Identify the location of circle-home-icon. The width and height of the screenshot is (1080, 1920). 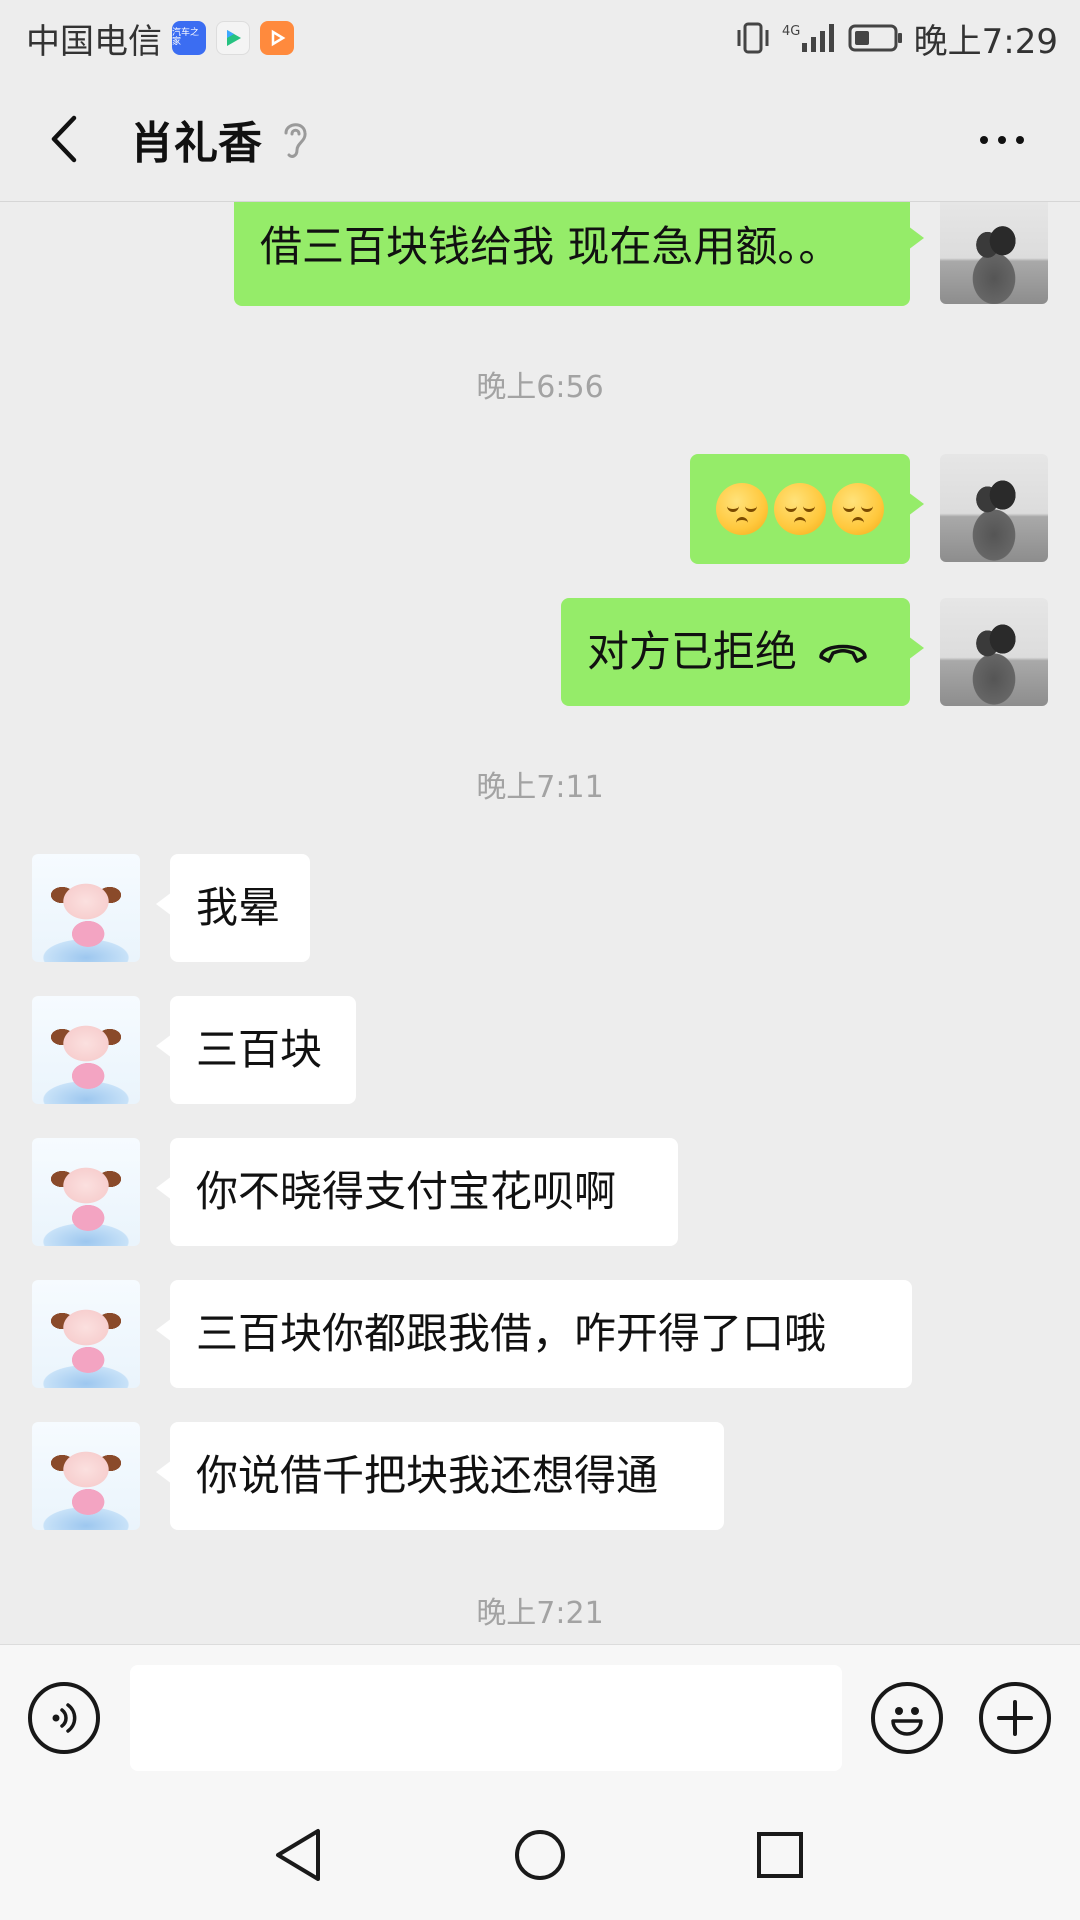
(540, 1855).